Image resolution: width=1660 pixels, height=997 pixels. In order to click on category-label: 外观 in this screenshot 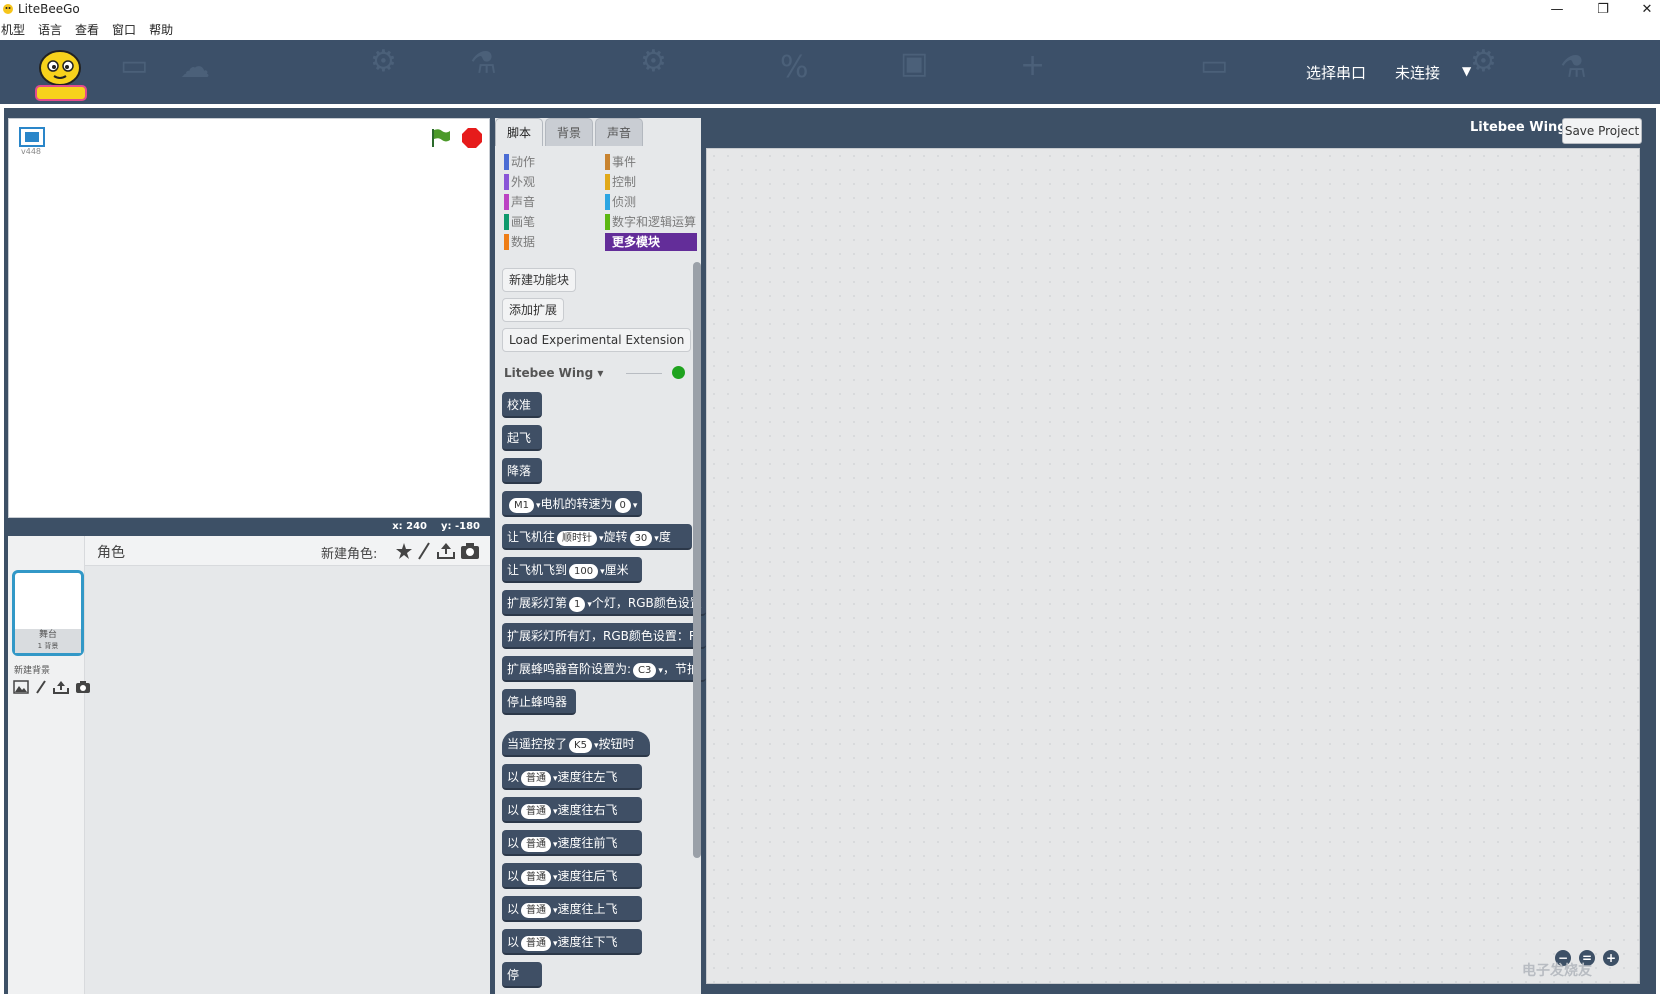, I will do `click(523, 182)`.